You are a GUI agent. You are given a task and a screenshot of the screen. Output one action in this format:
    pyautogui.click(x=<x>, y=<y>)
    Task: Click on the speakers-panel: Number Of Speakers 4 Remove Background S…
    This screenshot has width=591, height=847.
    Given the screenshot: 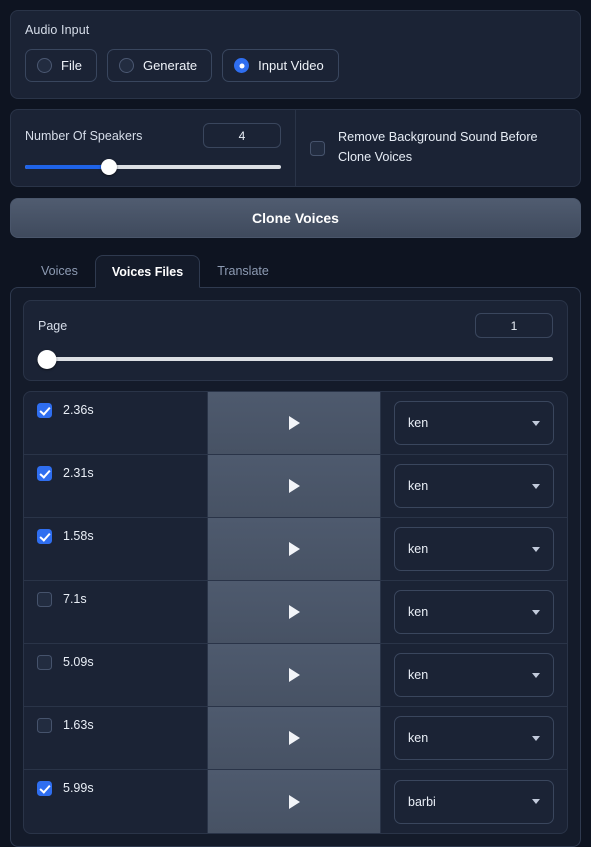 What is the action you would take?
    pyautogui.click(x=295, y=148)
    